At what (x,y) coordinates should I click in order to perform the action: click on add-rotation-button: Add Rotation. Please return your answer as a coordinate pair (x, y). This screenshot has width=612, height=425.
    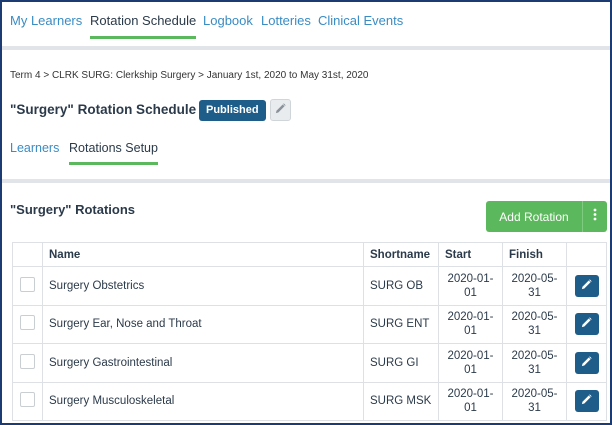
    Looking at the image, I should click on (534, 216).